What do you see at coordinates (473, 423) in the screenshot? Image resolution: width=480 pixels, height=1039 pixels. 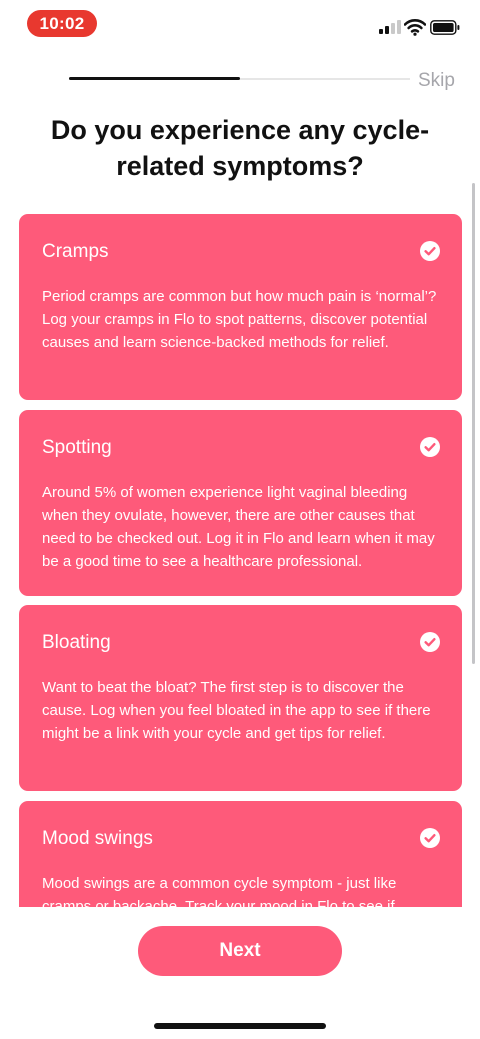 I see `scrollbar` at bounding box center [473, 423].